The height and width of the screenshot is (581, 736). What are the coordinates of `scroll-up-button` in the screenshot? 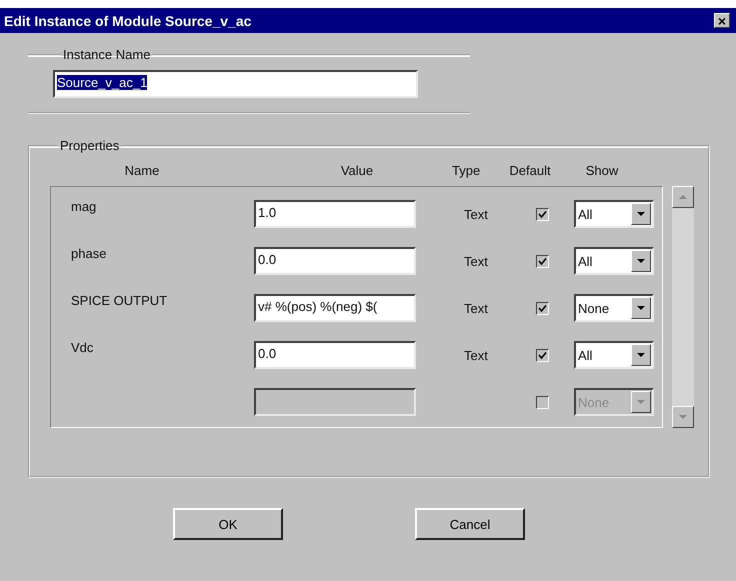 It's located at (683, 197).